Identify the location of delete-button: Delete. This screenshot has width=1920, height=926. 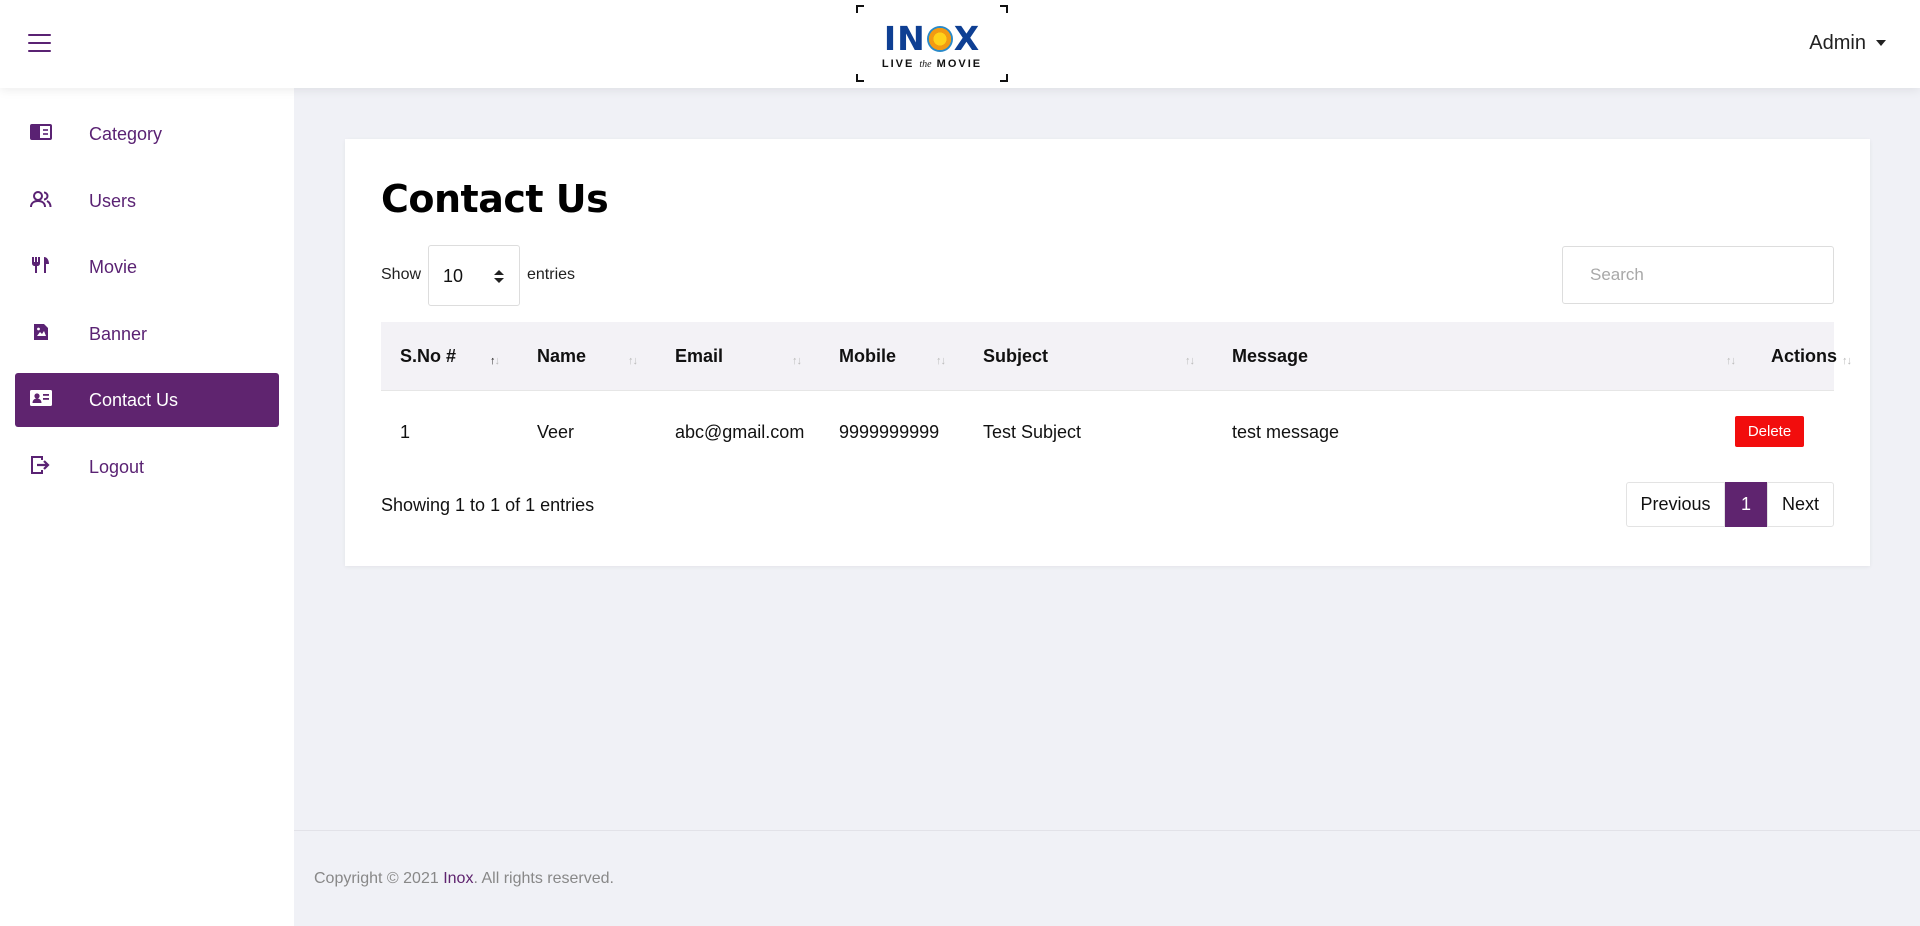
(1769, 431).